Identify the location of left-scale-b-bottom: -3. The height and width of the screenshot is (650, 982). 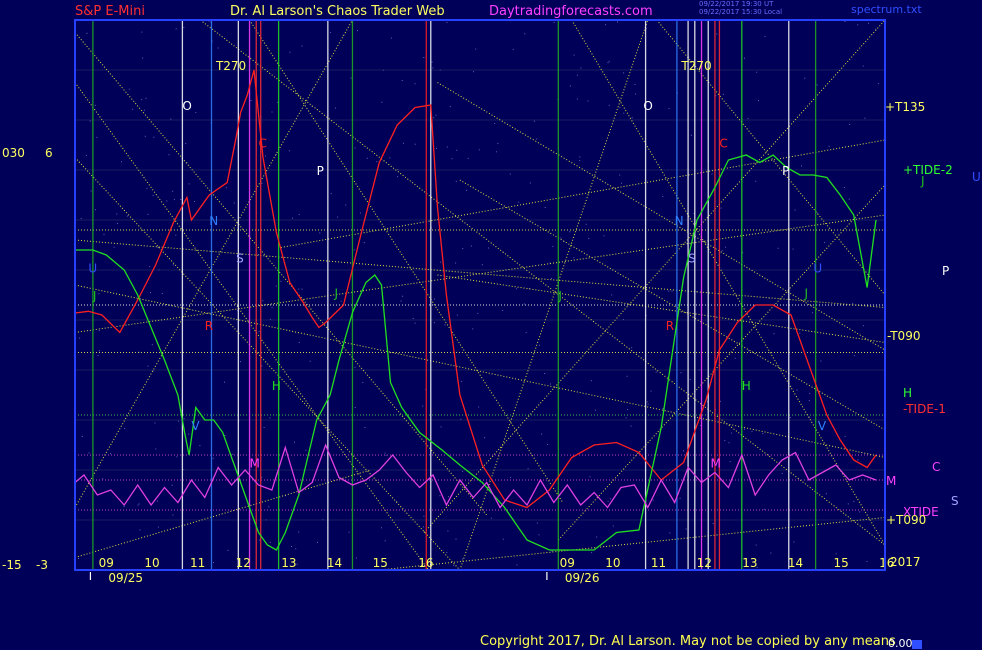
(42, 565).